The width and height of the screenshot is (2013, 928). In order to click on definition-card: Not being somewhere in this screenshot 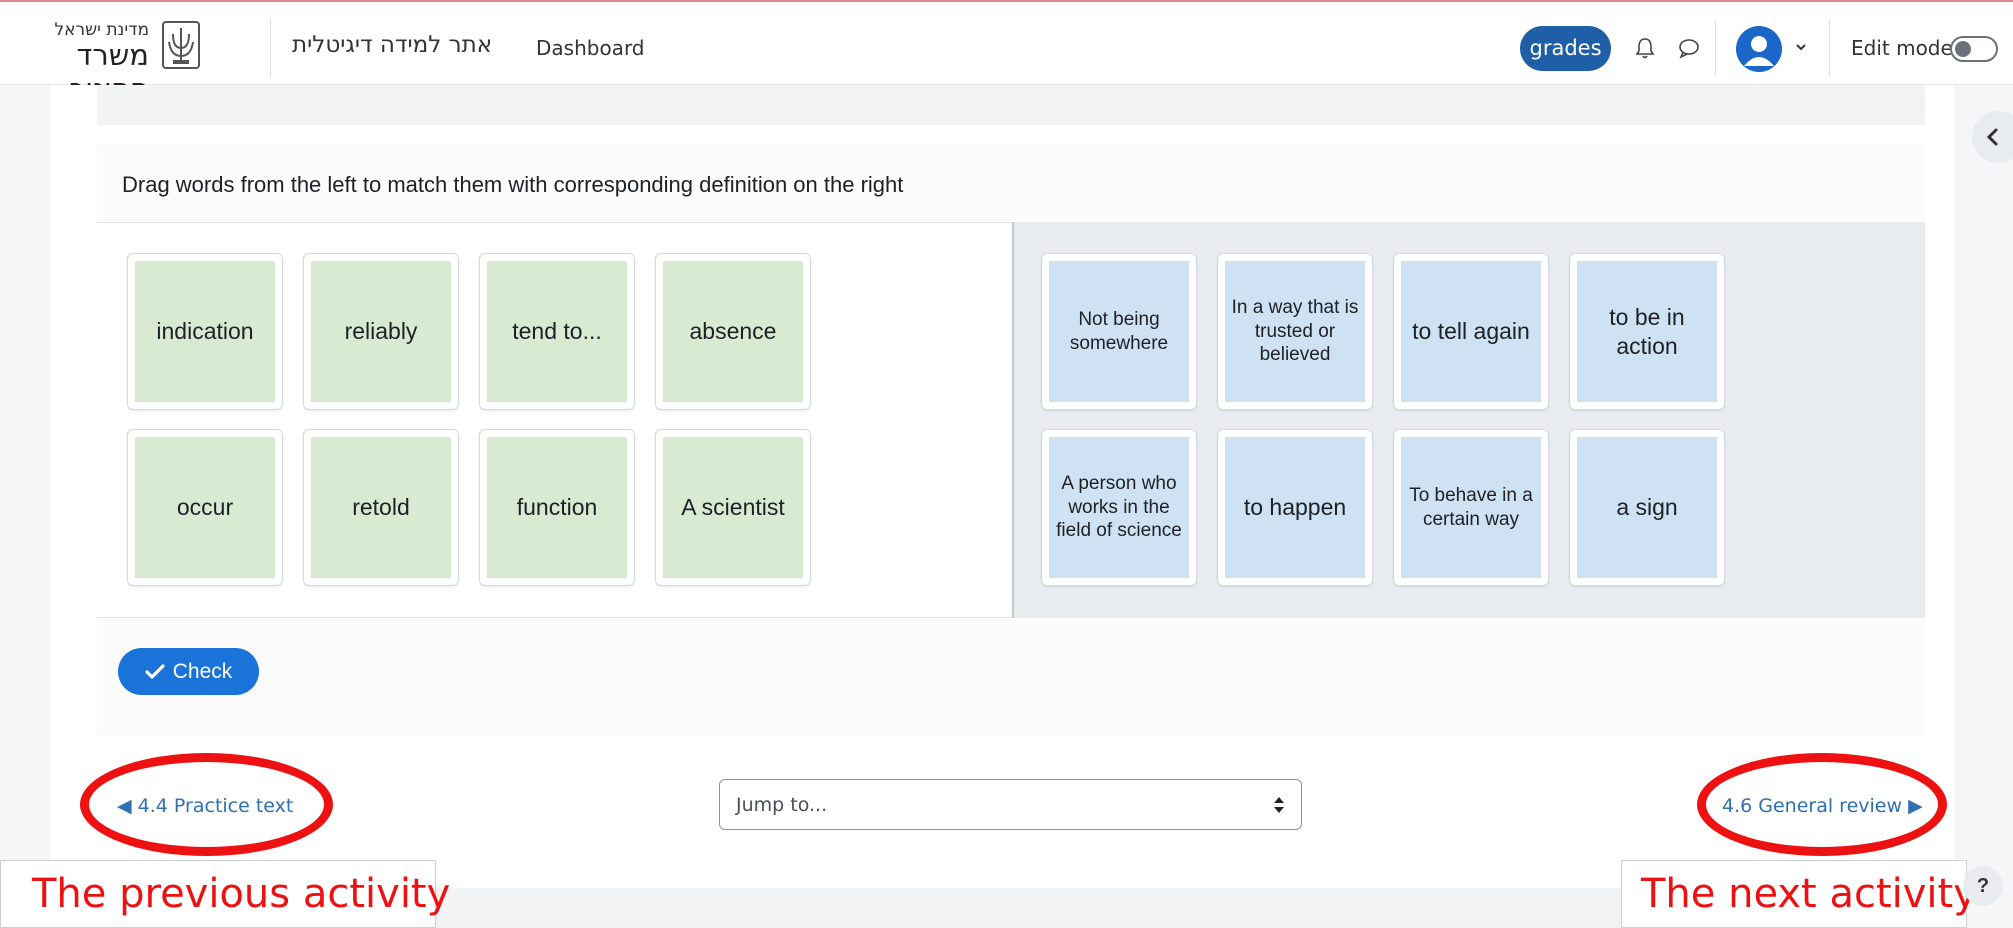, I will do `click(1119, 331)`.